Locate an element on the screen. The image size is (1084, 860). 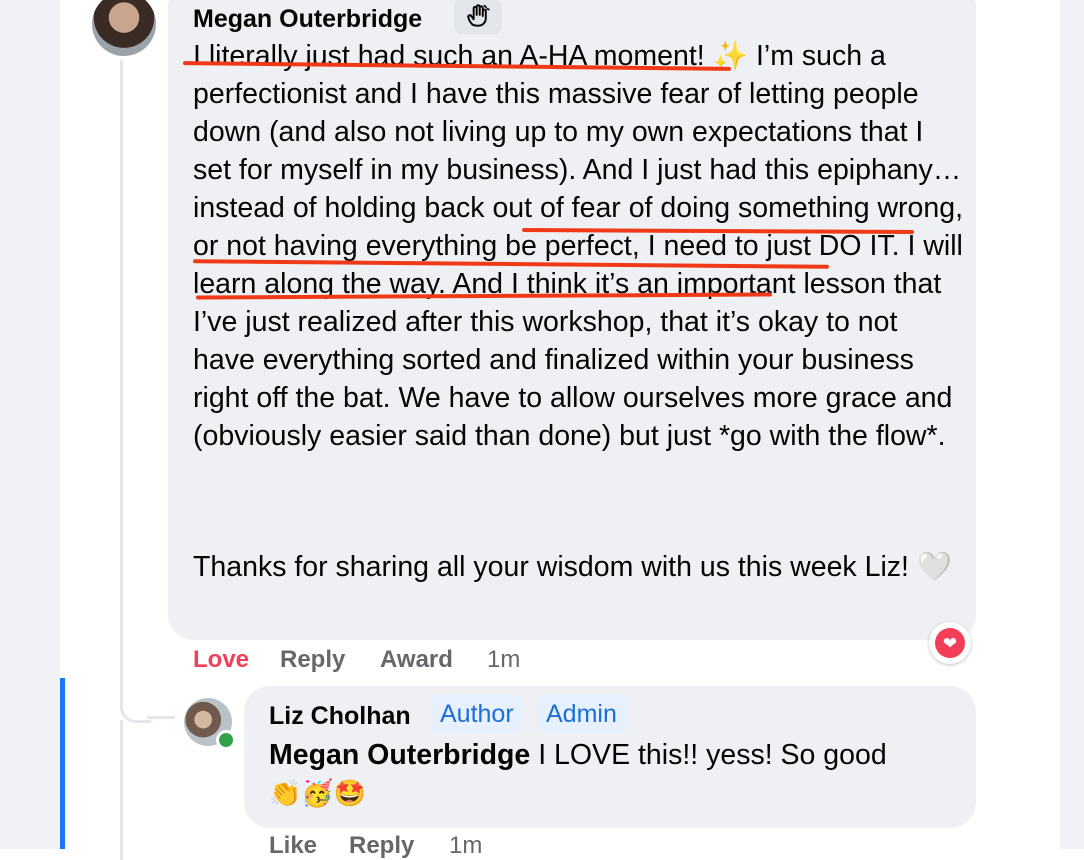
reply-author: Liz Cholhan is located at coordinates (340, 716).